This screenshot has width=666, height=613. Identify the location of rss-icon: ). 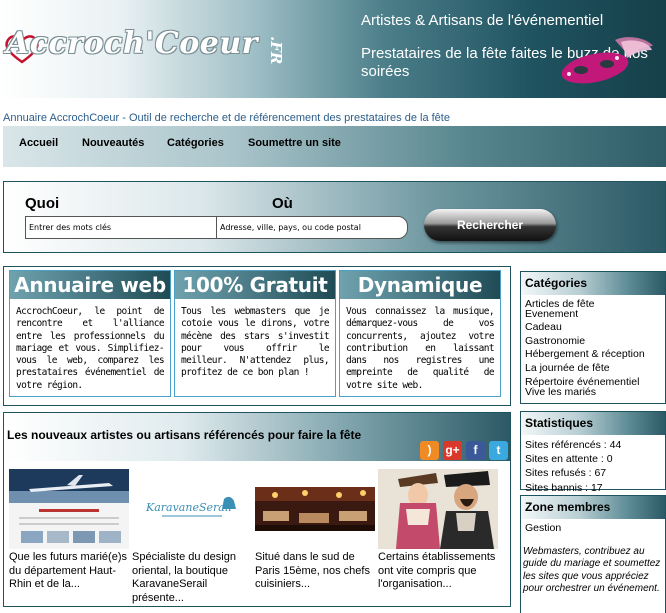
(429, 450).